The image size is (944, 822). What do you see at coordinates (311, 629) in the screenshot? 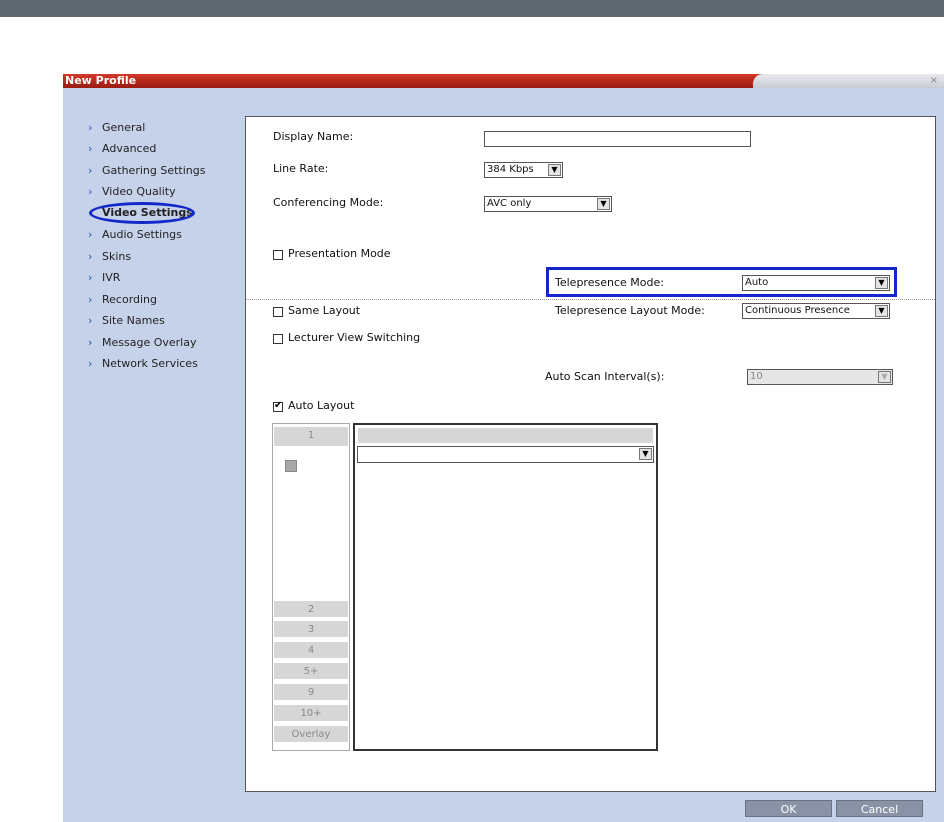
I see `layout-tab-3: 3` at bounding box center [311, 629].